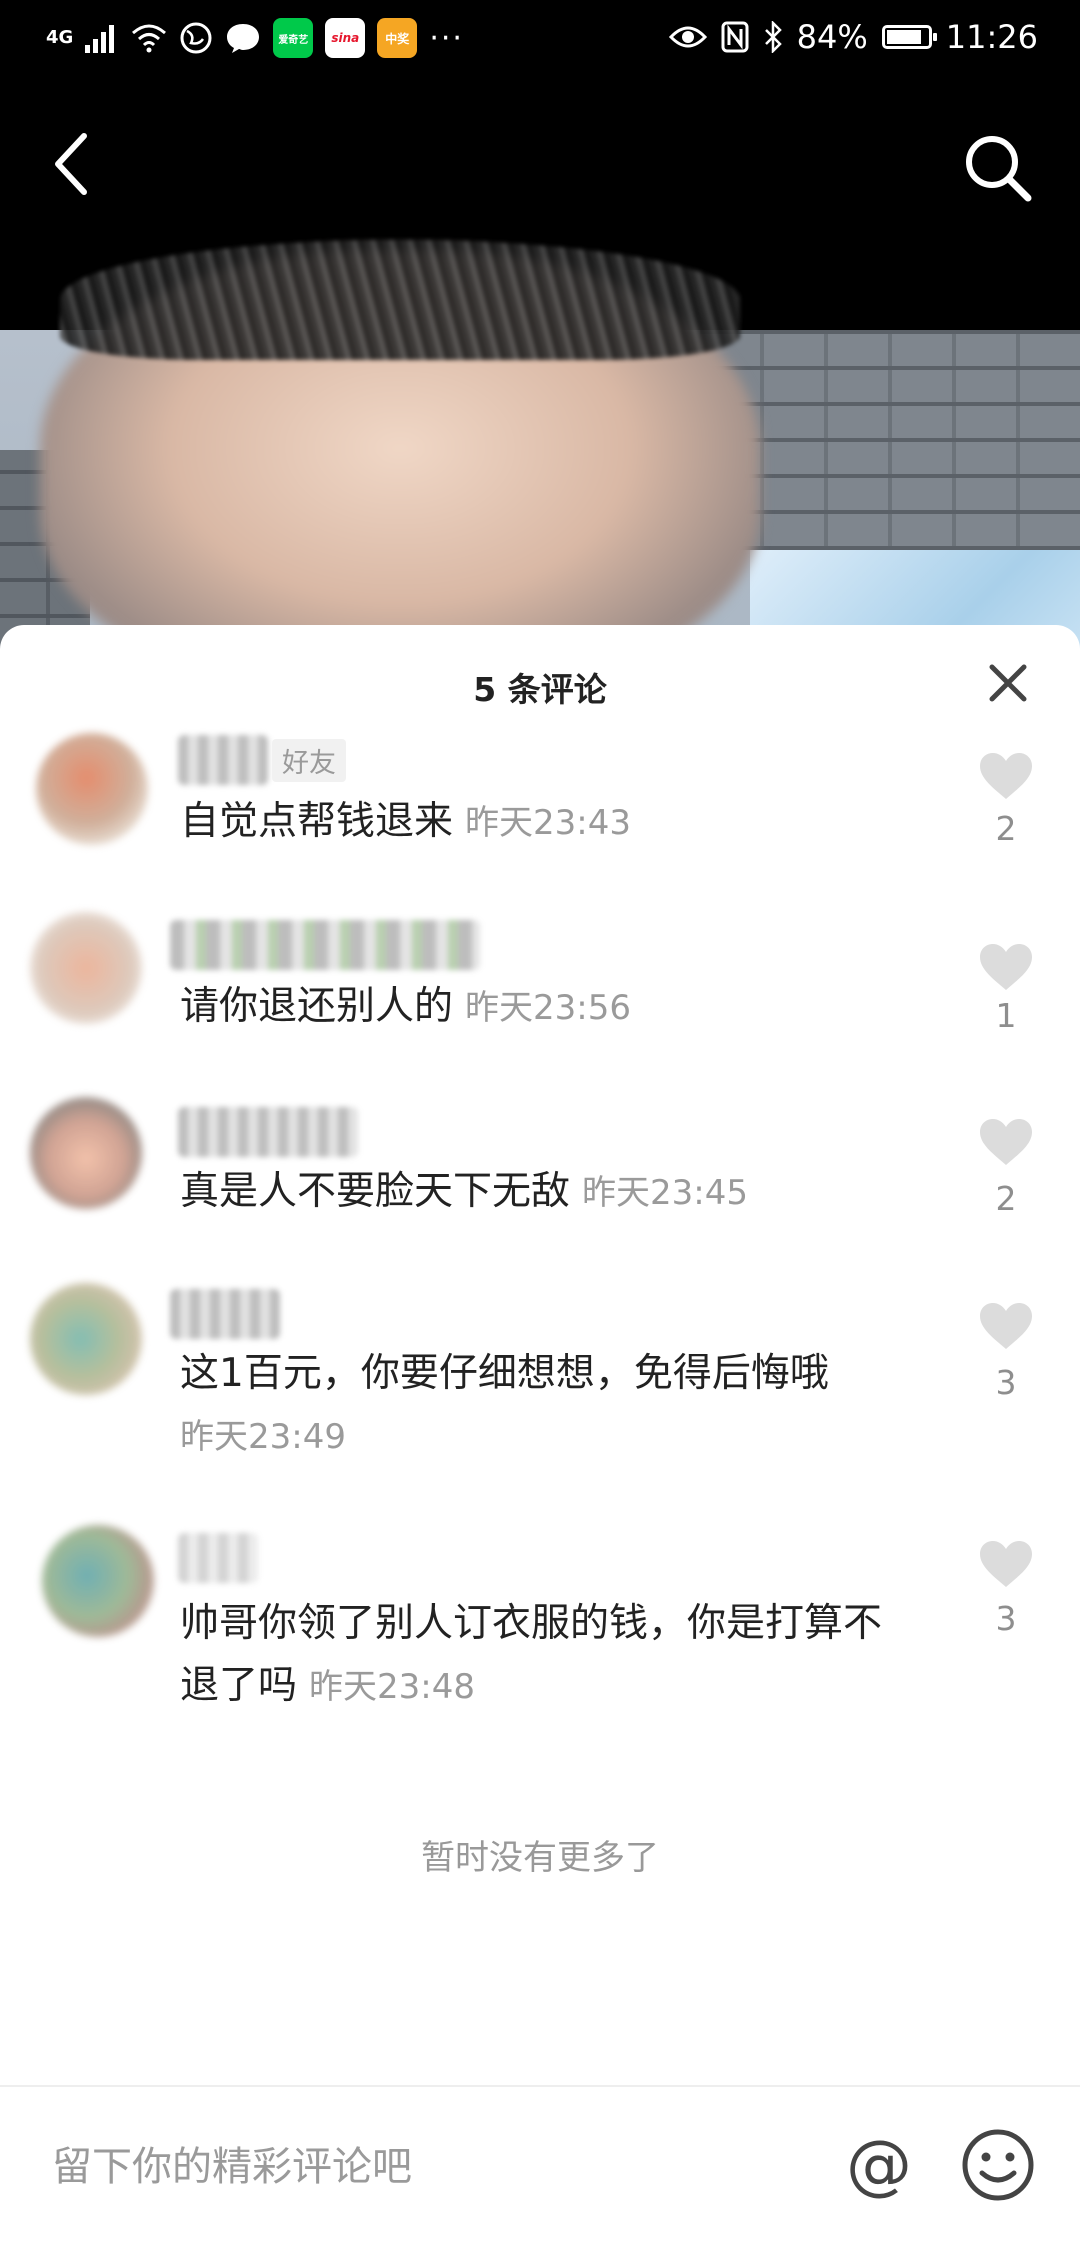 The width and height of the screenshot is (1080, 2244). I want to click on network-type: 4G, so click(60, 37).